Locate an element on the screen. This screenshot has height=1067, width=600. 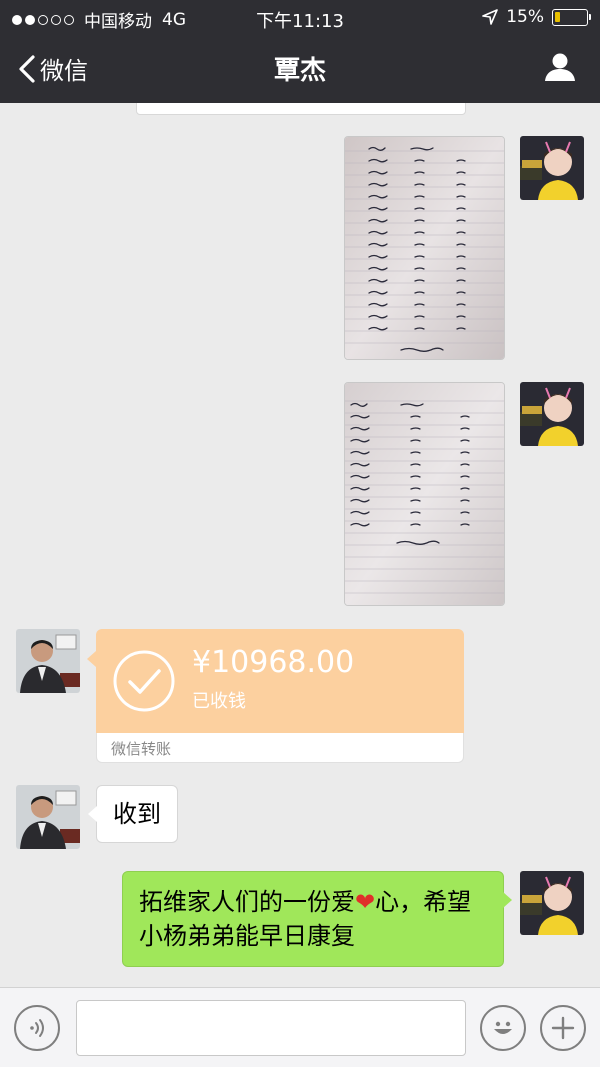
voice-icon is located at coordinates (37, 1028).